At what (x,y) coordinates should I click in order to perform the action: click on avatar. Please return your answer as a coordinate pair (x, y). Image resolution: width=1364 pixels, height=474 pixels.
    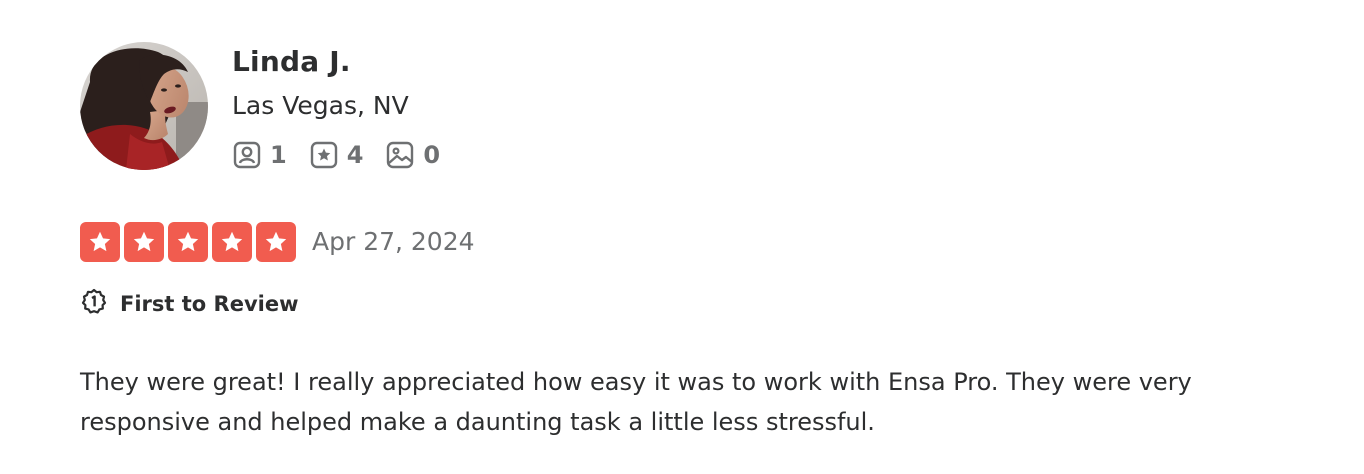
    Looking at the image, I should click on (144, 106).